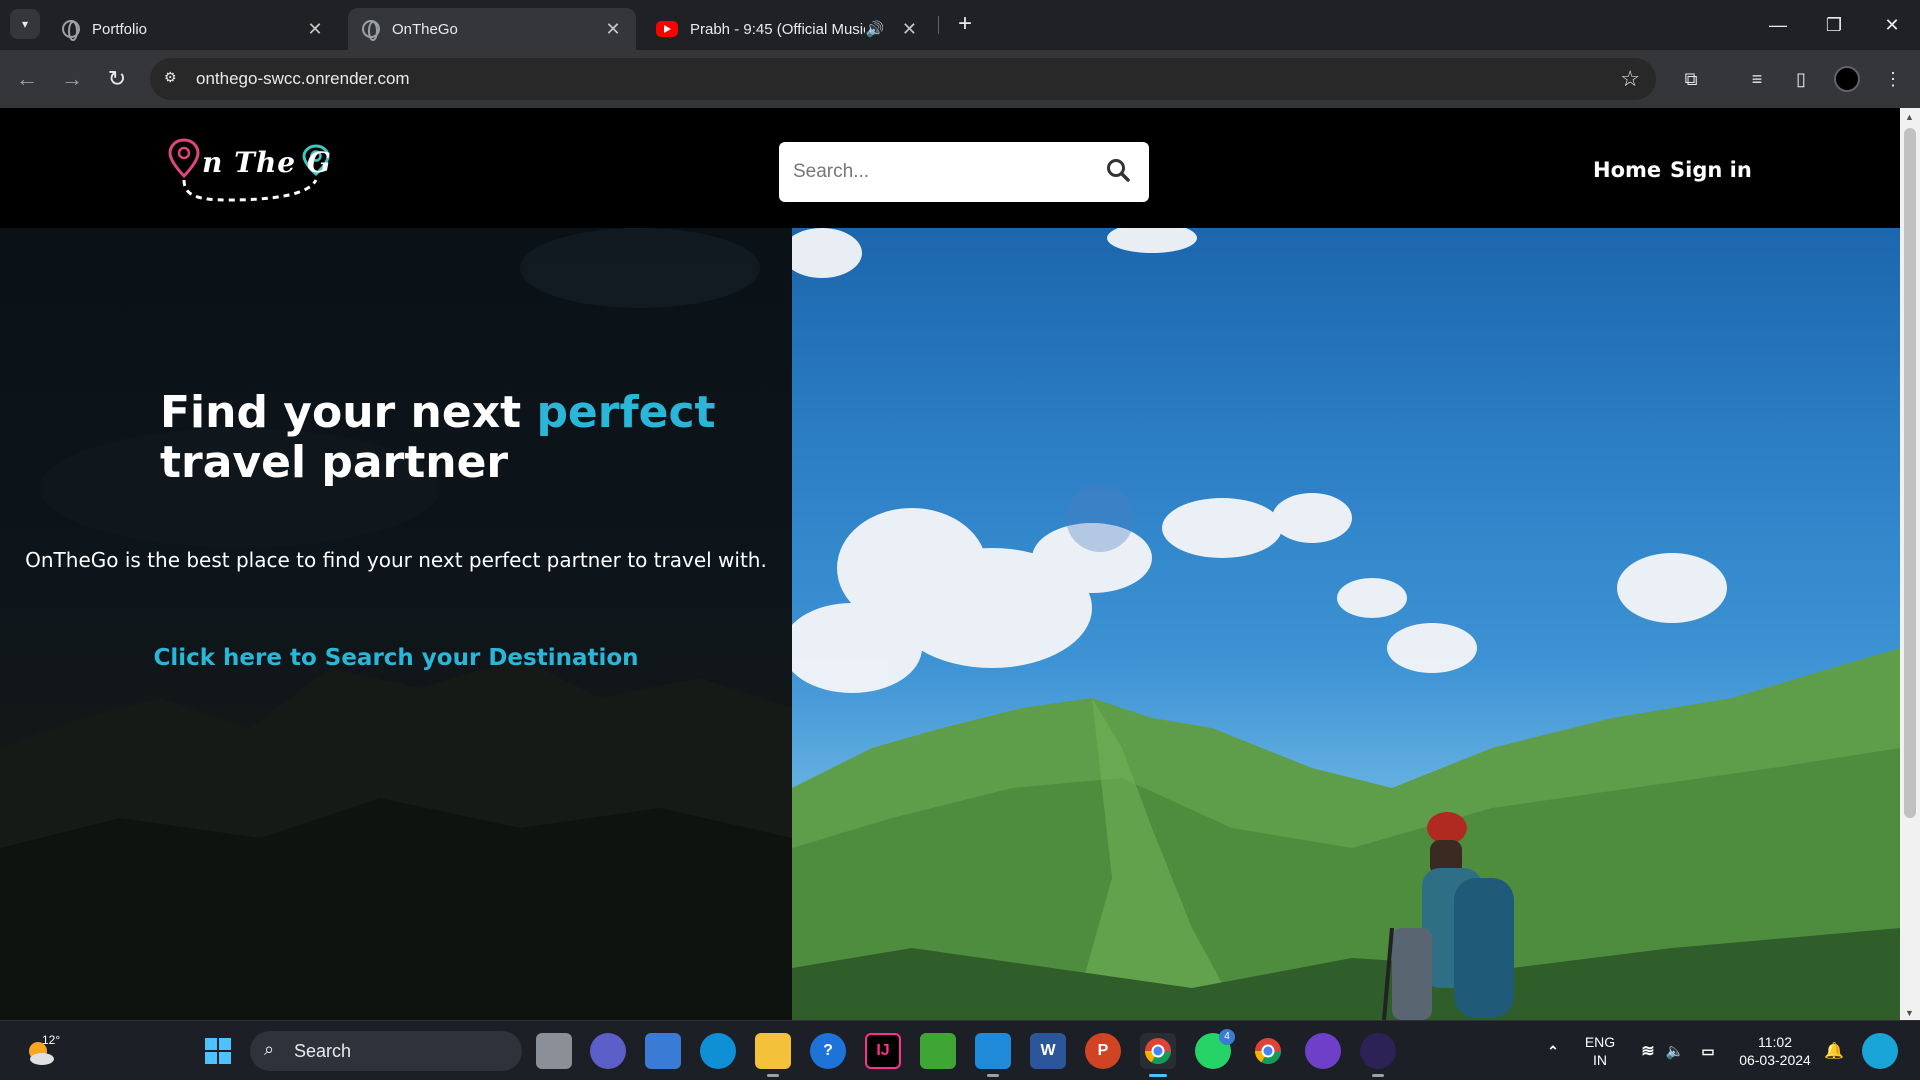 The width and height of the screenshot is (1920, 1080). Describe the element at coordinates (1600, 1060) in the screenshot. I see `region-code: IN` at that location.